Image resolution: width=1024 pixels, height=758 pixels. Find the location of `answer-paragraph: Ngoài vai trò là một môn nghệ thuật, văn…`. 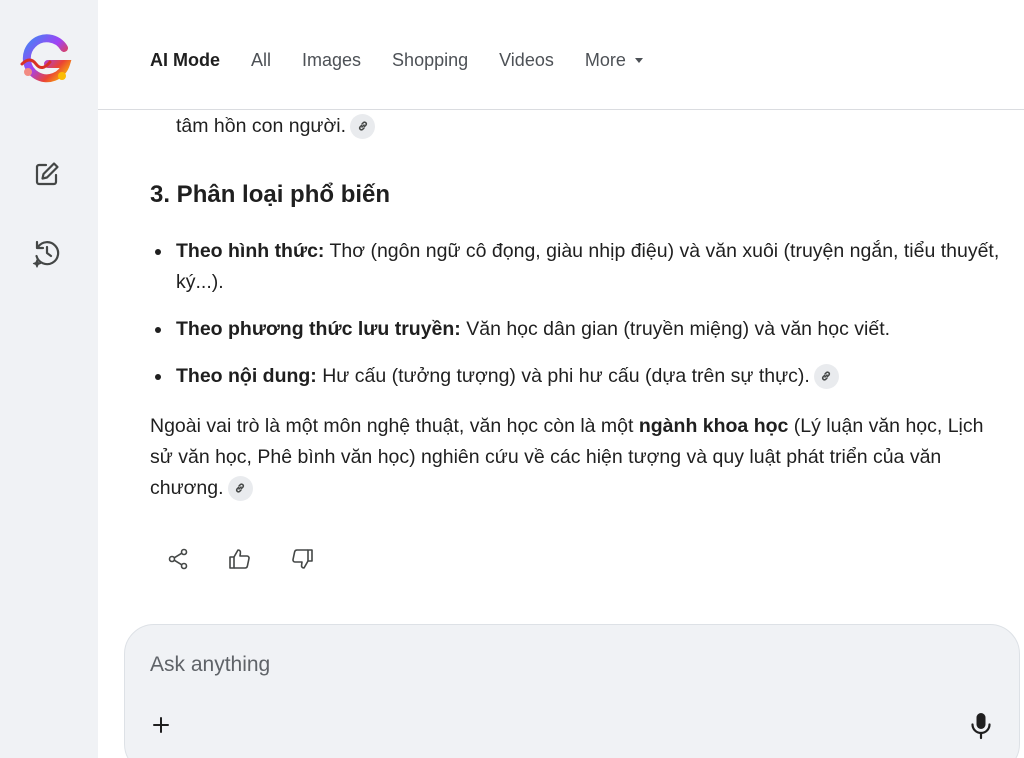

answer-paragraph: Ngoài vai trò là một môn nghệ thuật, văn… is located at coordinates (580, 457).